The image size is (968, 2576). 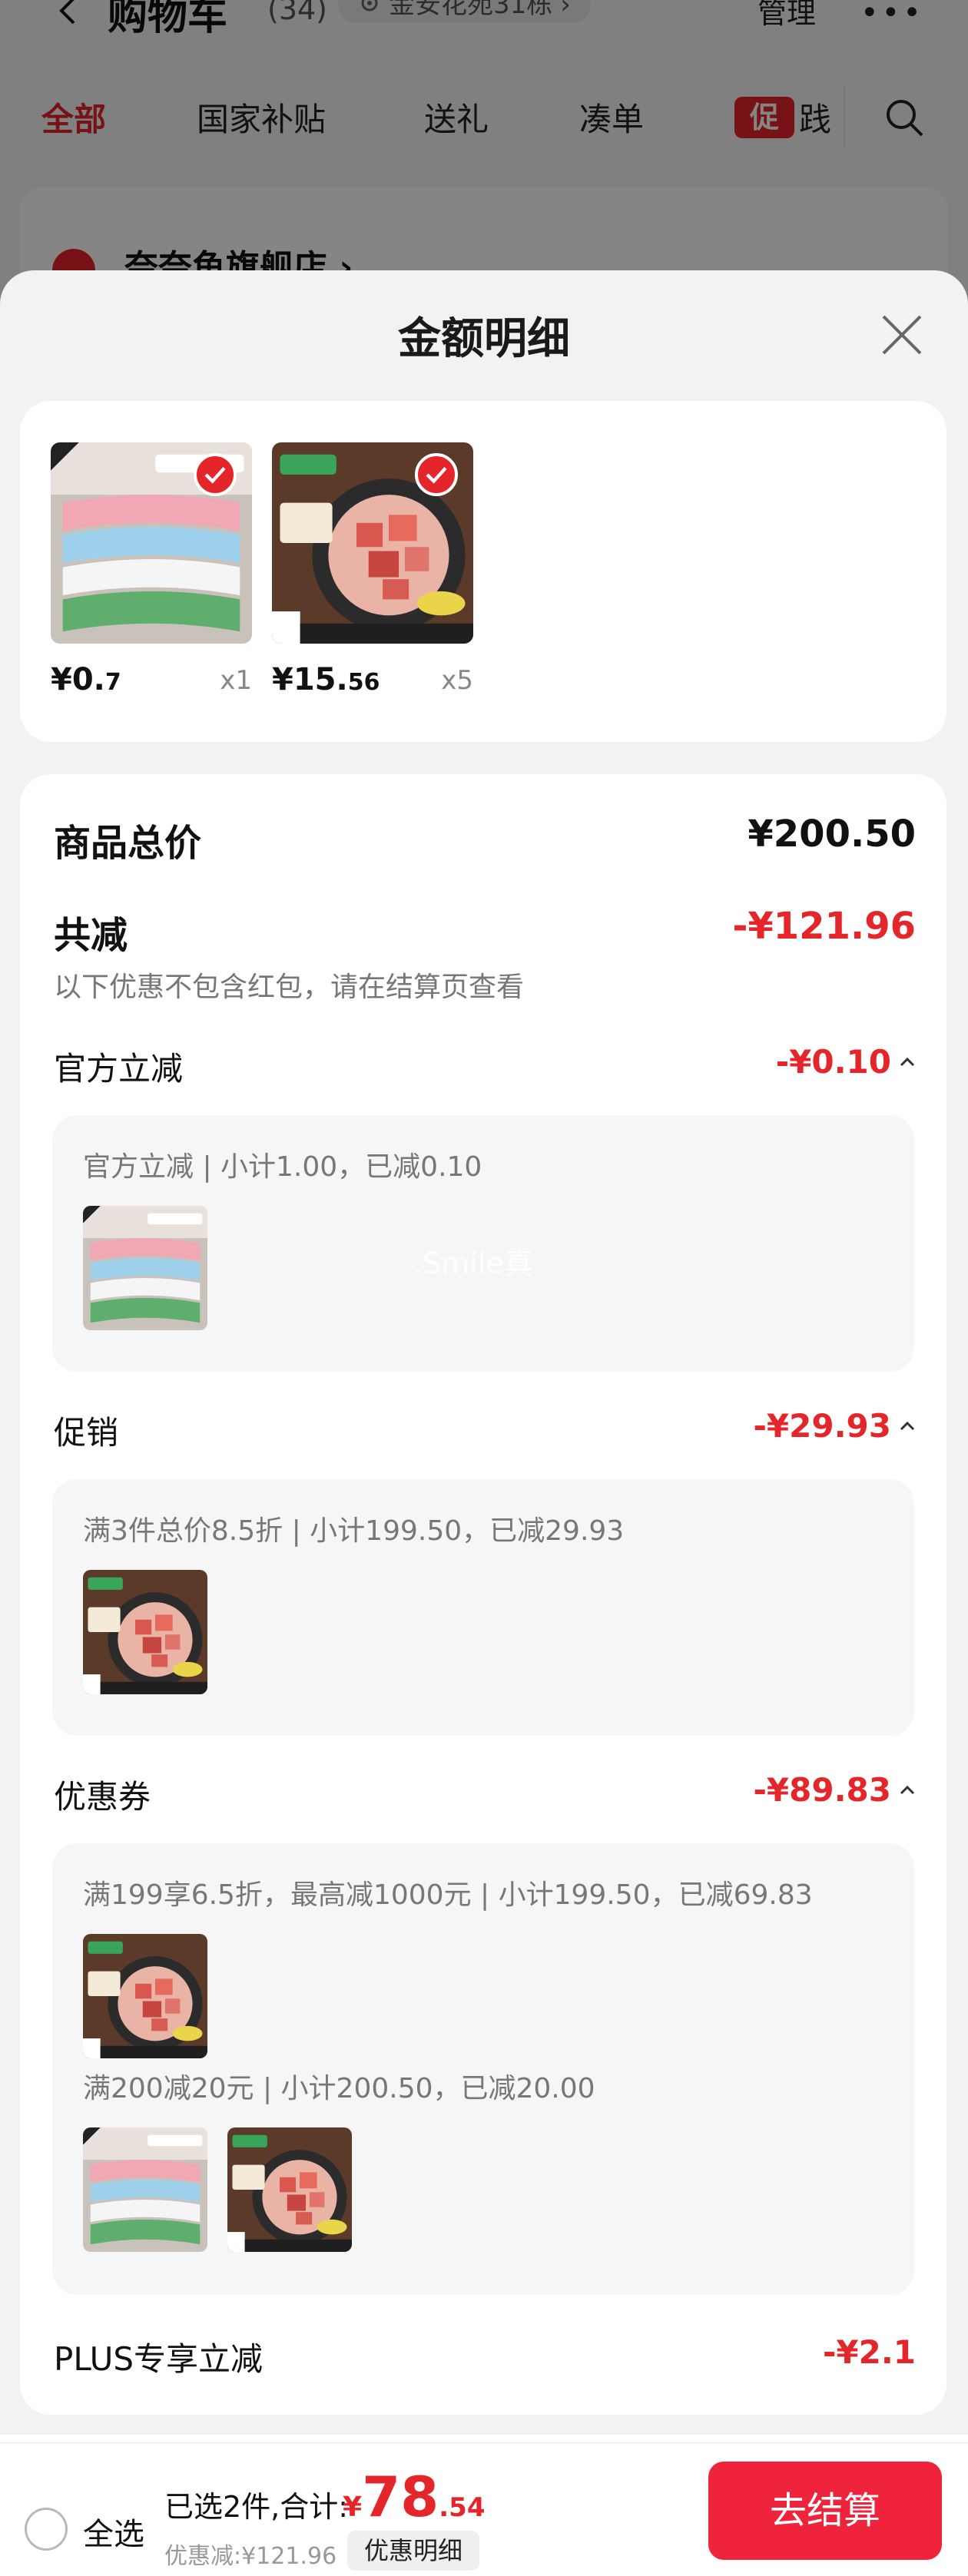 What do you see at coordinates (825, 2511) in the screenshot?
I see `checkout-button: 去结算` at bounding box center [825, 2511].